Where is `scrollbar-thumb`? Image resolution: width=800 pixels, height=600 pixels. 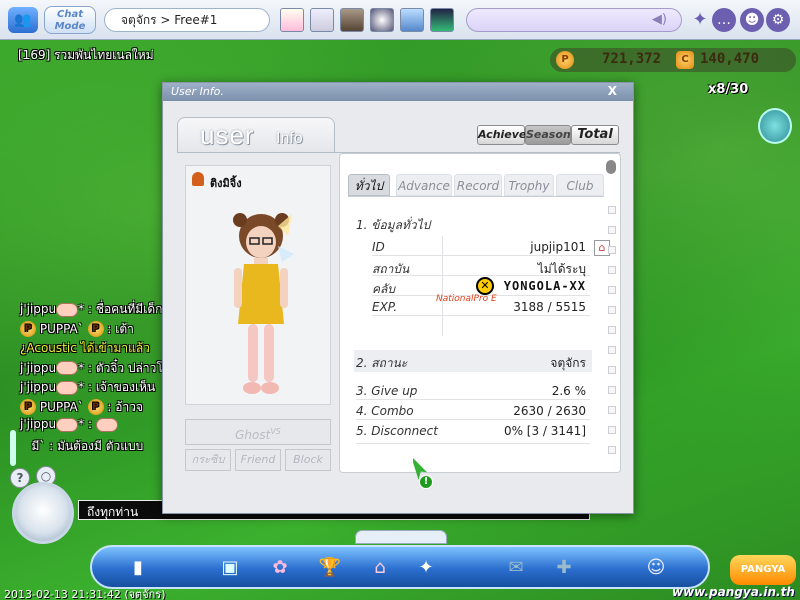
scrollbar-thumb is located at coordinates (611, 167).